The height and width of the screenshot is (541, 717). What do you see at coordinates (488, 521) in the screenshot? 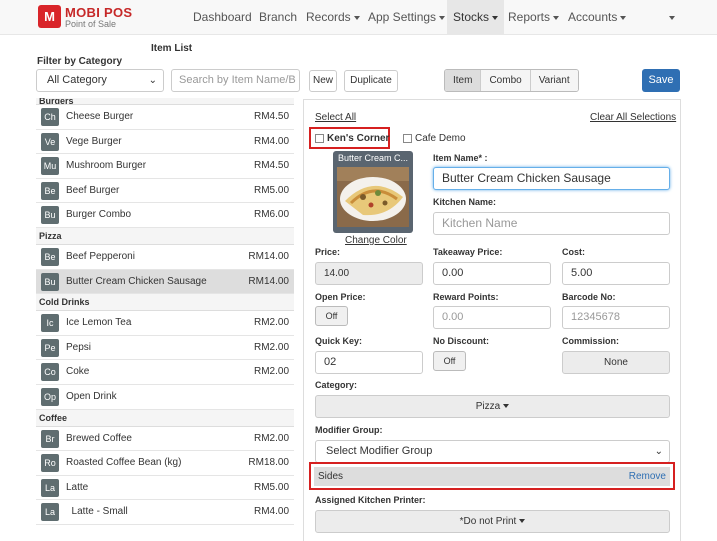
I see `kitchen-printer-value: *Do not Print` at bounding box center [488, 521].